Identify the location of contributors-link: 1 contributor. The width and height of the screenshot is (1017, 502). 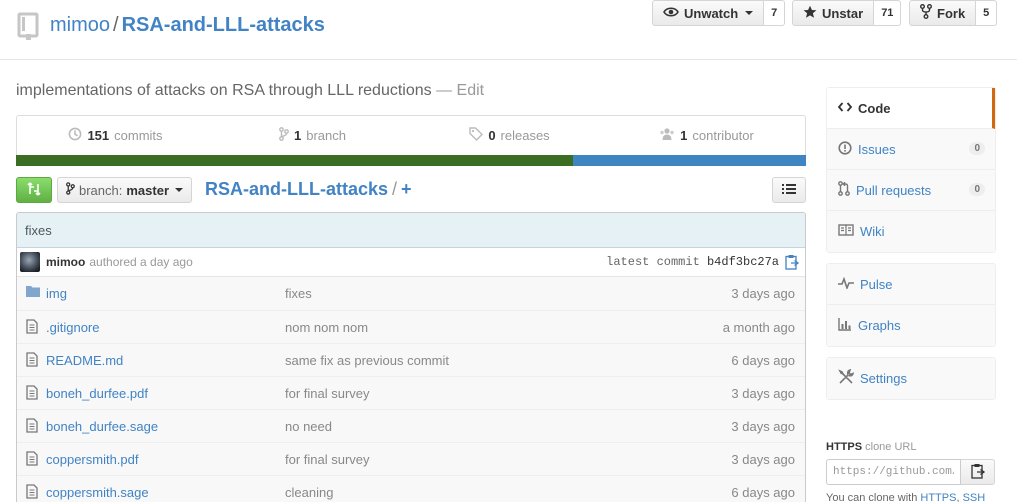
(706, 135).